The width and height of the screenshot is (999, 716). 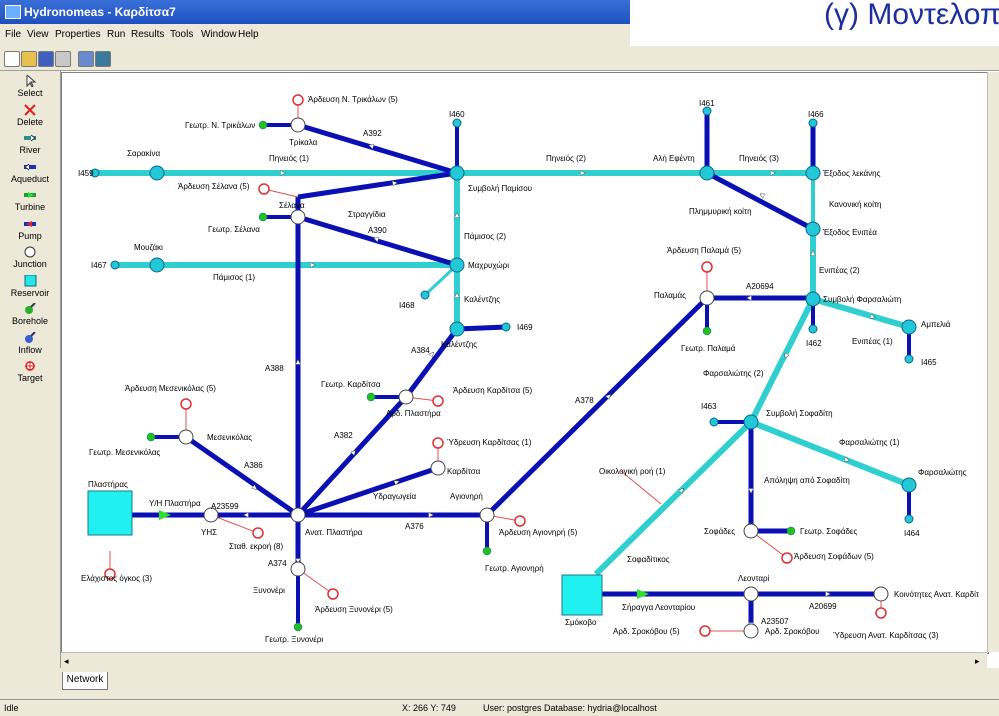 I want to click on tool-inflow: Inflow, so click(x=30, y=343).